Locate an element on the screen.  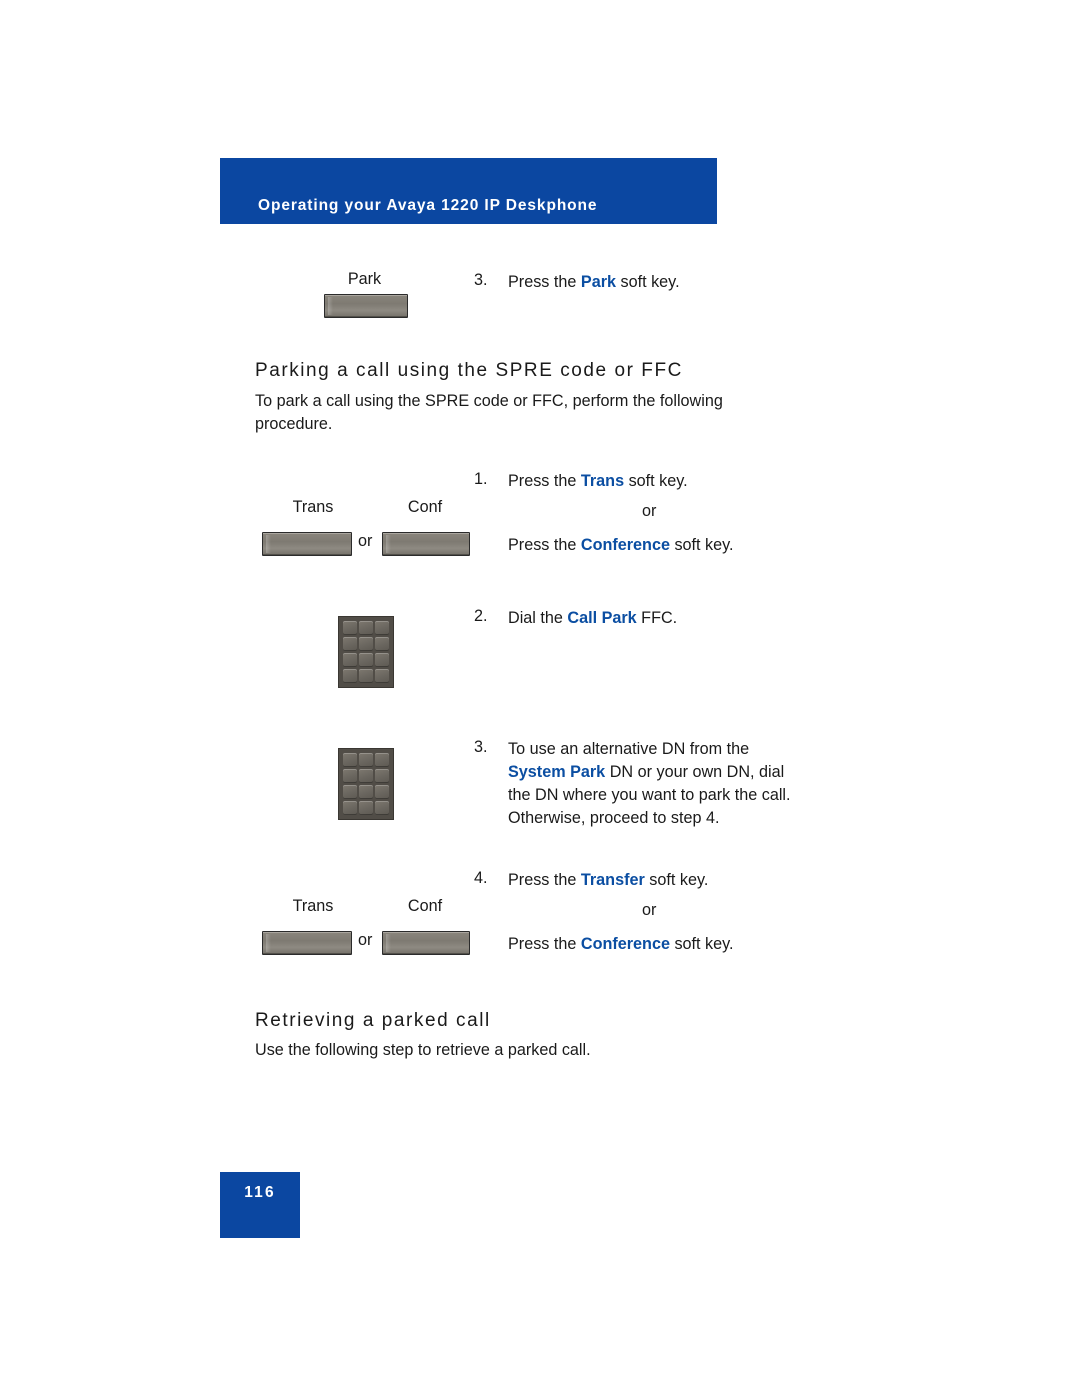
step1-line1: Press the Trans soft key. is located at coordinates (673, 481).